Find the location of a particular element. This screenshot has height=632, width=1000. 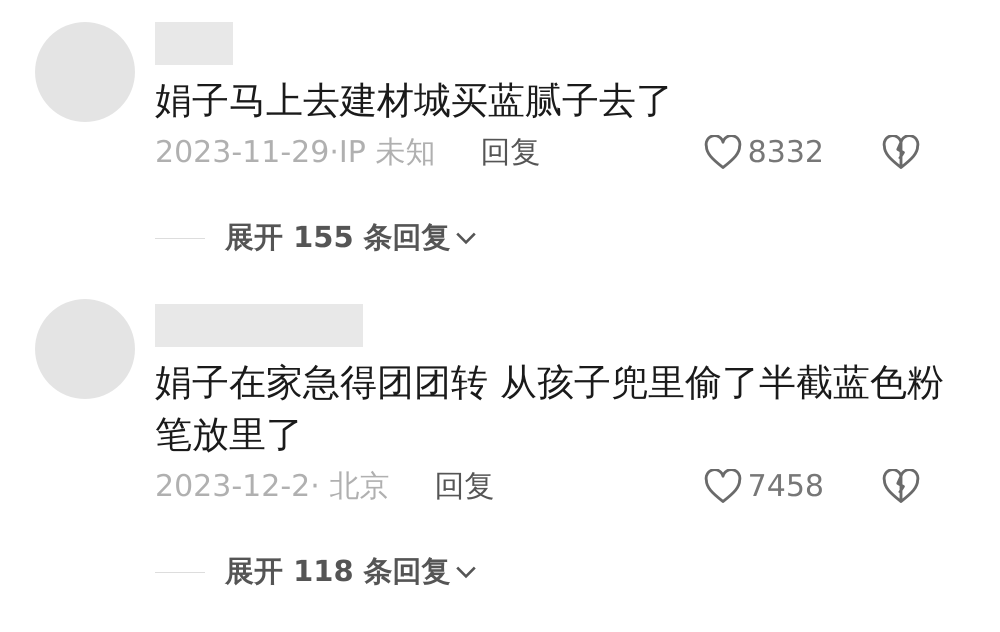

expand-replies-link: 展开 155 条回复 is located at coordinates (351, 238).